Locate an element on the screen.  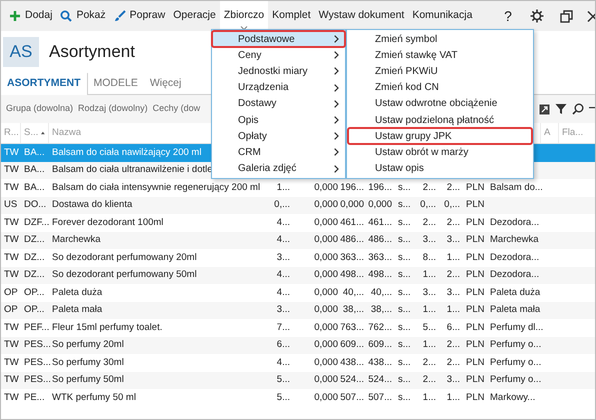
menu-item: Urządzenia is located at coordinates (278, 88).